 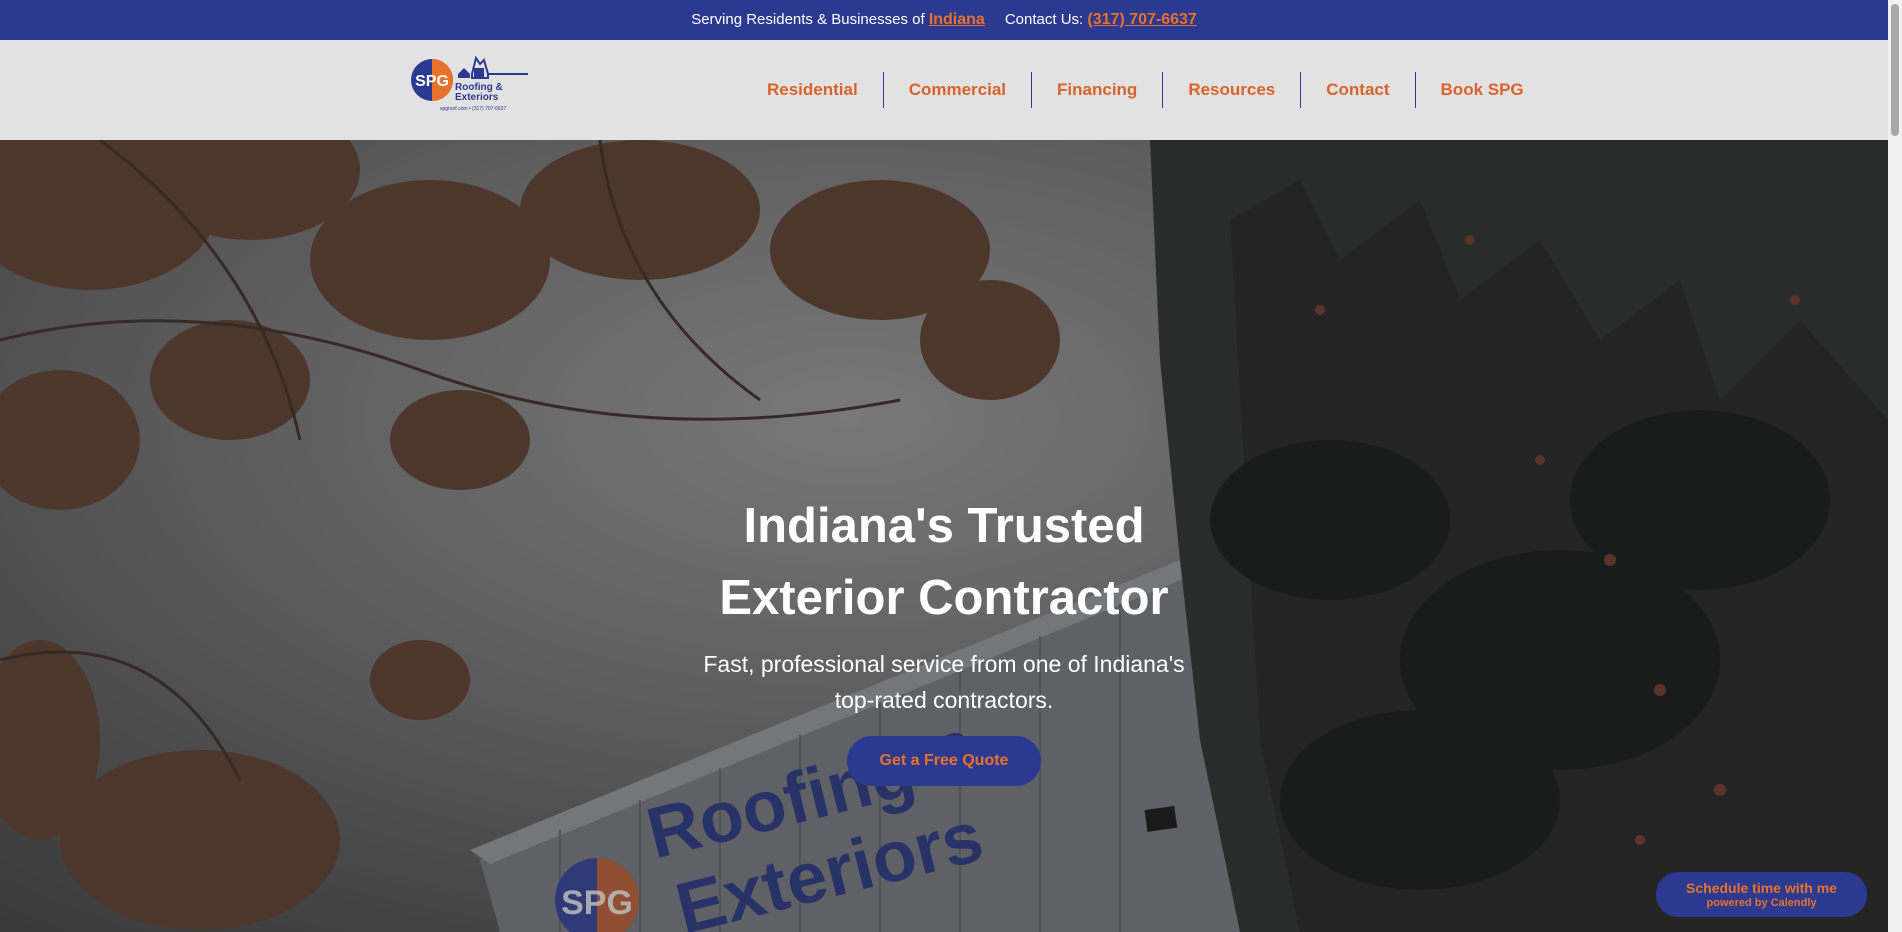 I want to click on nav-residential: Residential, so click(x=812, y=90).